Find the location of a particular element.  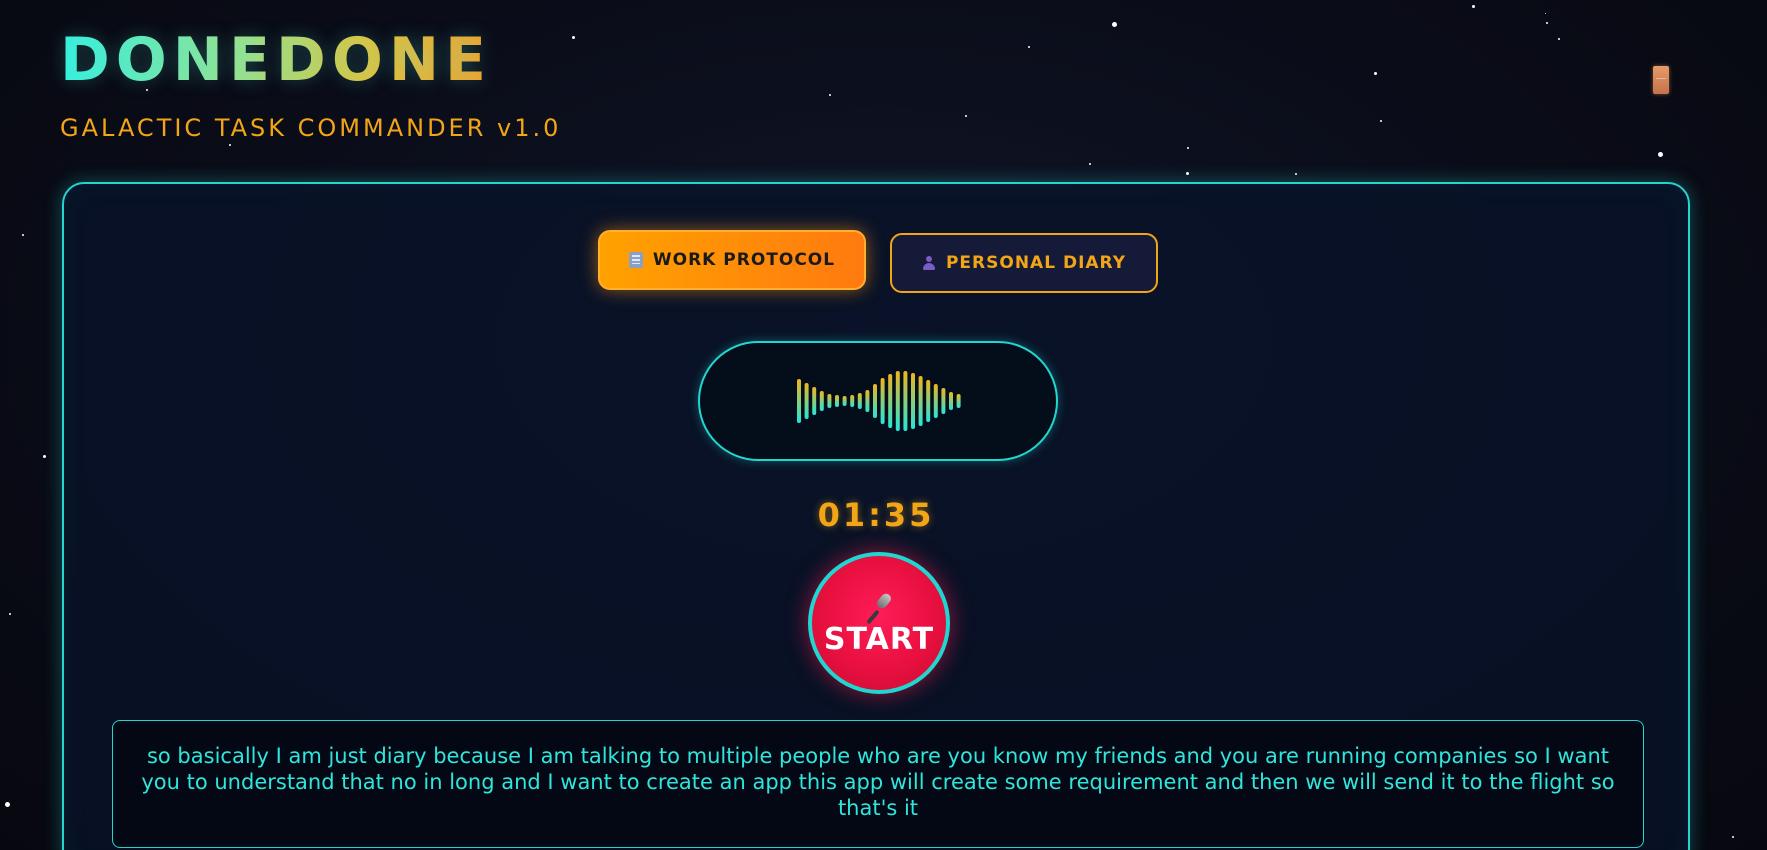

waveform-graphic is located at coordinates (879, 401).